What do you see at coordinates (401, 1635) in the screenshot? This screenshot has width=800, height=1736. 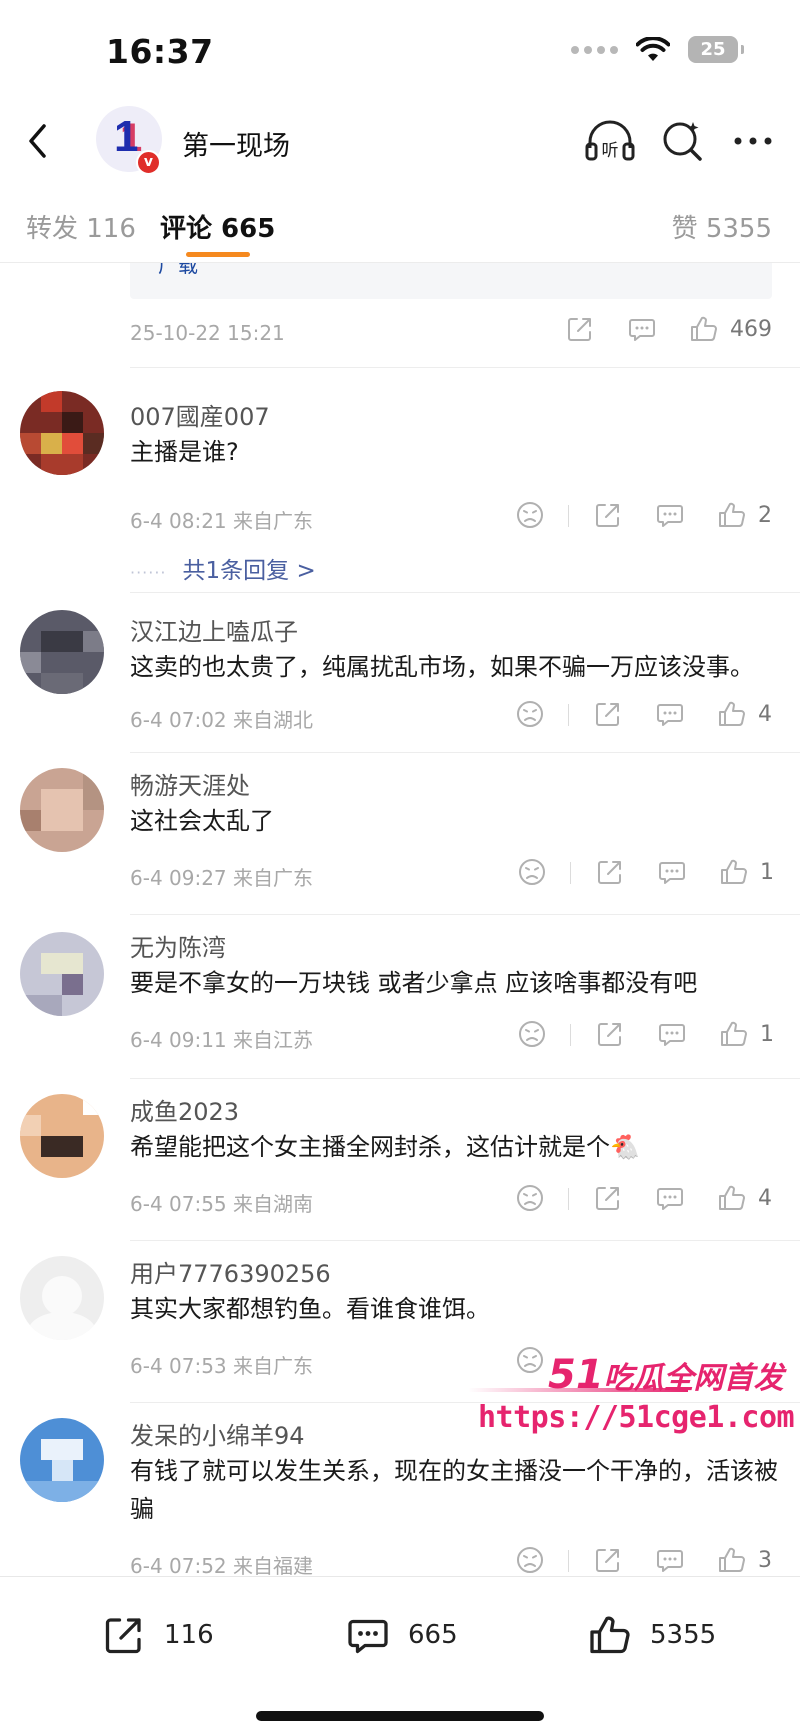 I see `comment-button: 665` at bounding box center [401, 1635].